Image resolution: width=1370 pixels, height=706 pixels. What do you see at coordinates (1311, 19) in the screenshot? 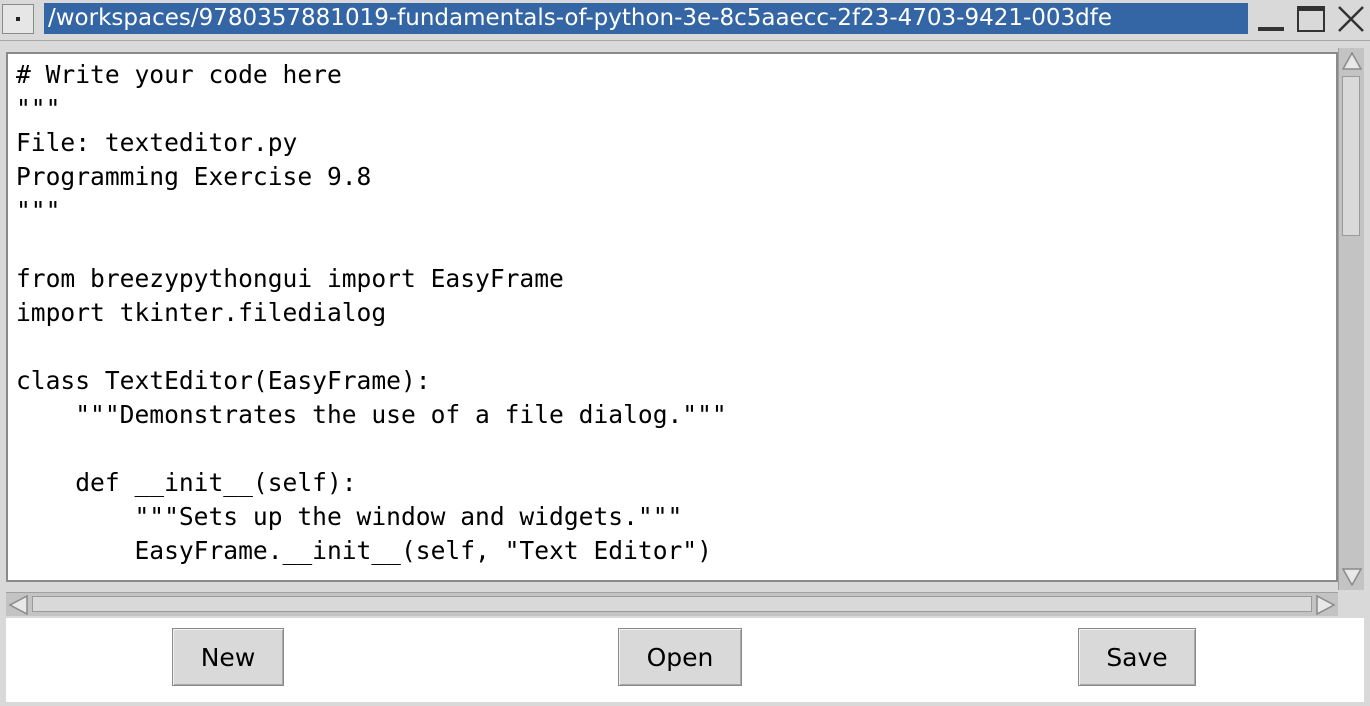
I see `maximize-icon` at bounding box center [1311, 19].